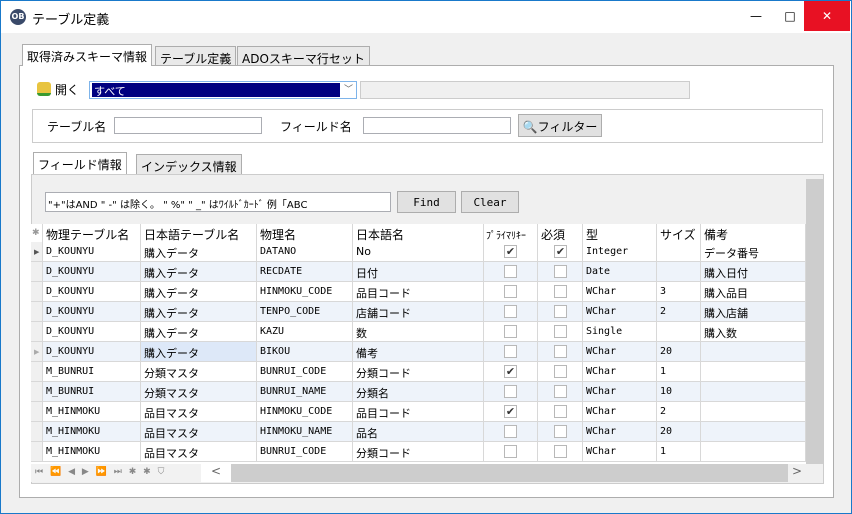 Image resolution: width=852 pixels, height=514 pixels. Describe the element at coordinates (199, 234) in the screenshot. I see `column-header: 日本語テーブル名` at that location.